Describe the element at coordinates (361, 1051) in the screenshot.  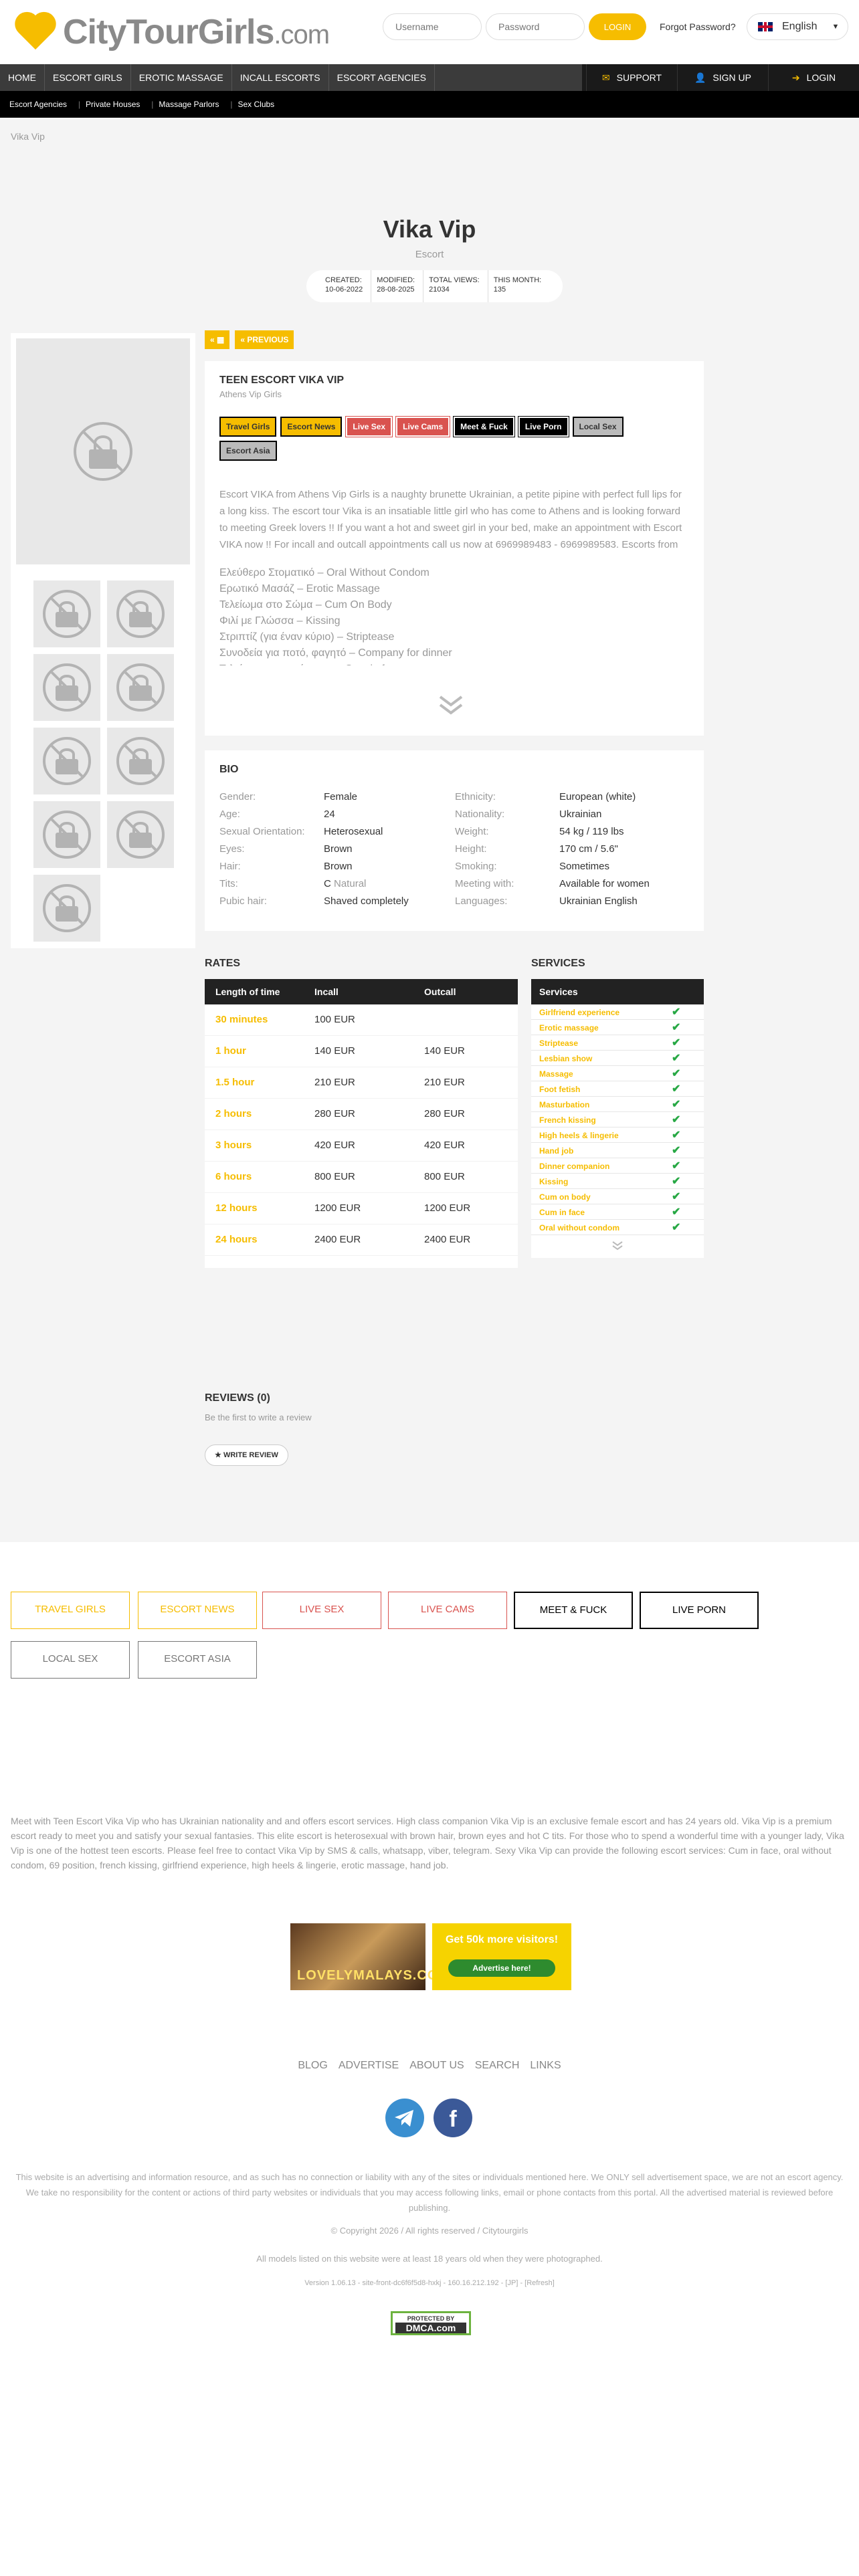
I see `rate-row: 1 hour 140 EUR 140 EUR` at that location.